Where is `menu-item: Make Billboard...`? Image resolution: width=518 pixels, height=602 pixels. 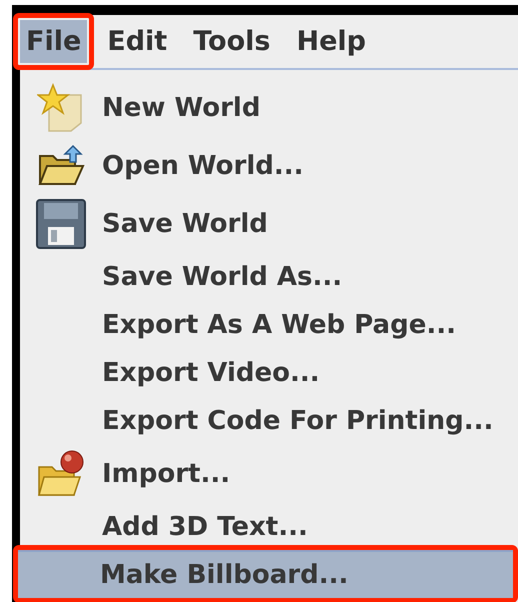
menu-item: Make Billboard... is located at coordinates (265, 574).